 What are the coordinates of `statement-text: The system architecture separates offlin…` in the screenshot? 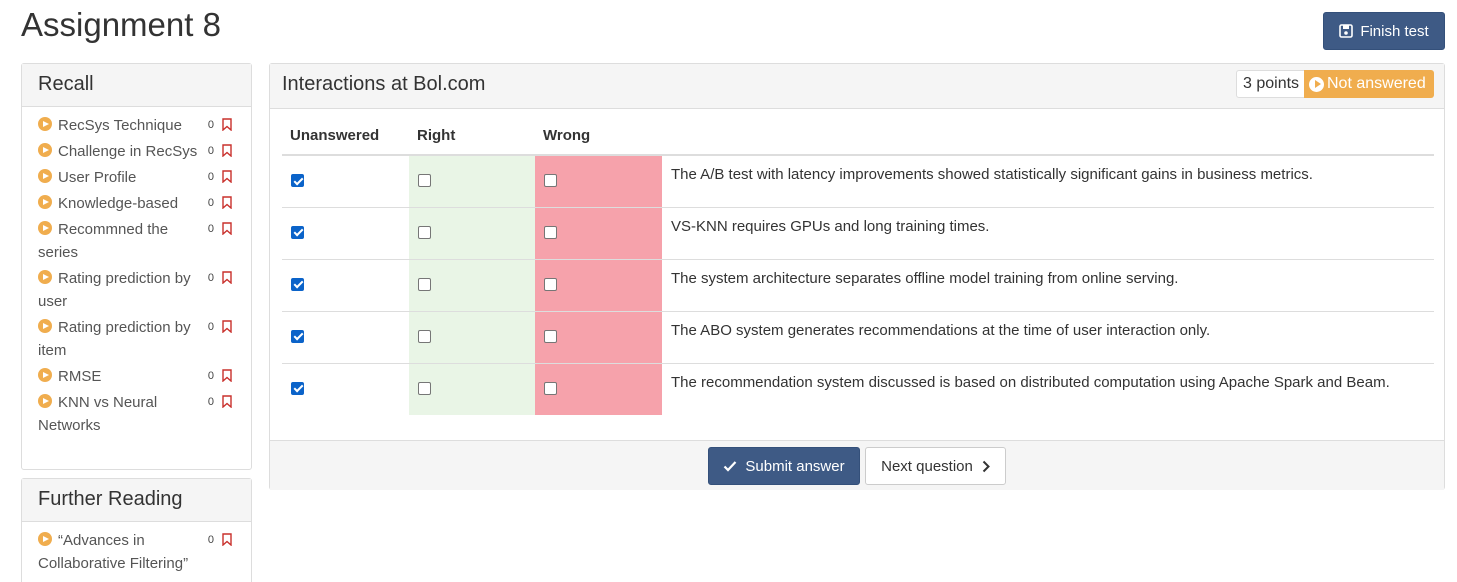 It's located at (1048, 284).